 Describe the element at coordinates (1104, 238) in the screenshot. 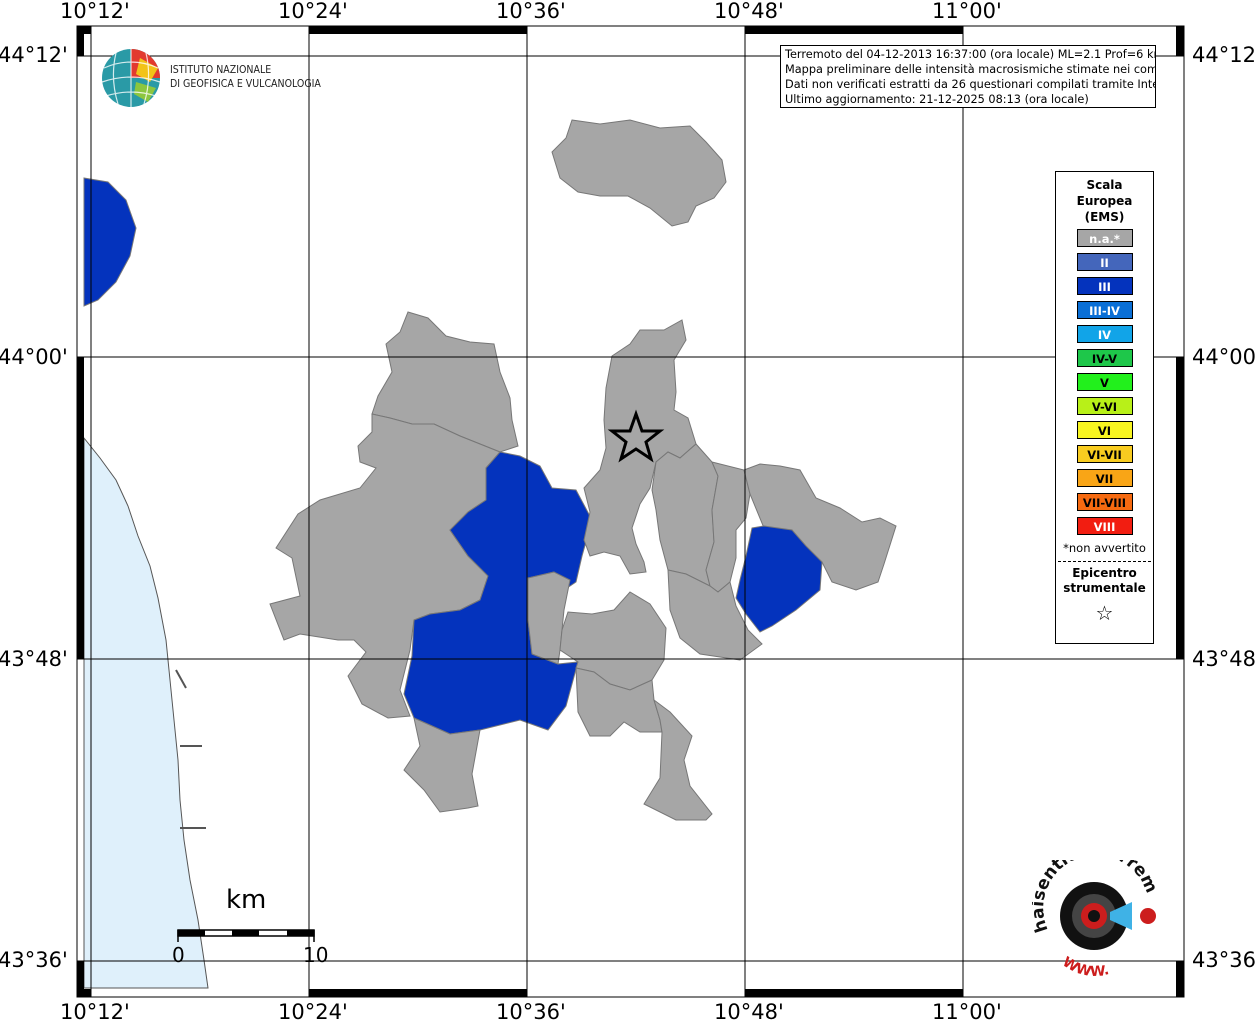

I see `legend-item: n.a.*` at that location.